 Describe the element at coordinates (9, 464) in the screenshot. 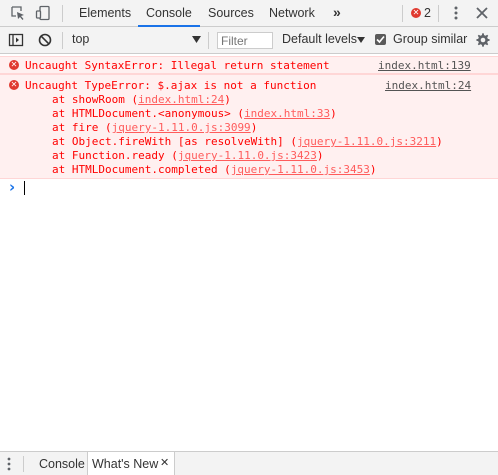

I see `drawer-menu-icon` at that location.